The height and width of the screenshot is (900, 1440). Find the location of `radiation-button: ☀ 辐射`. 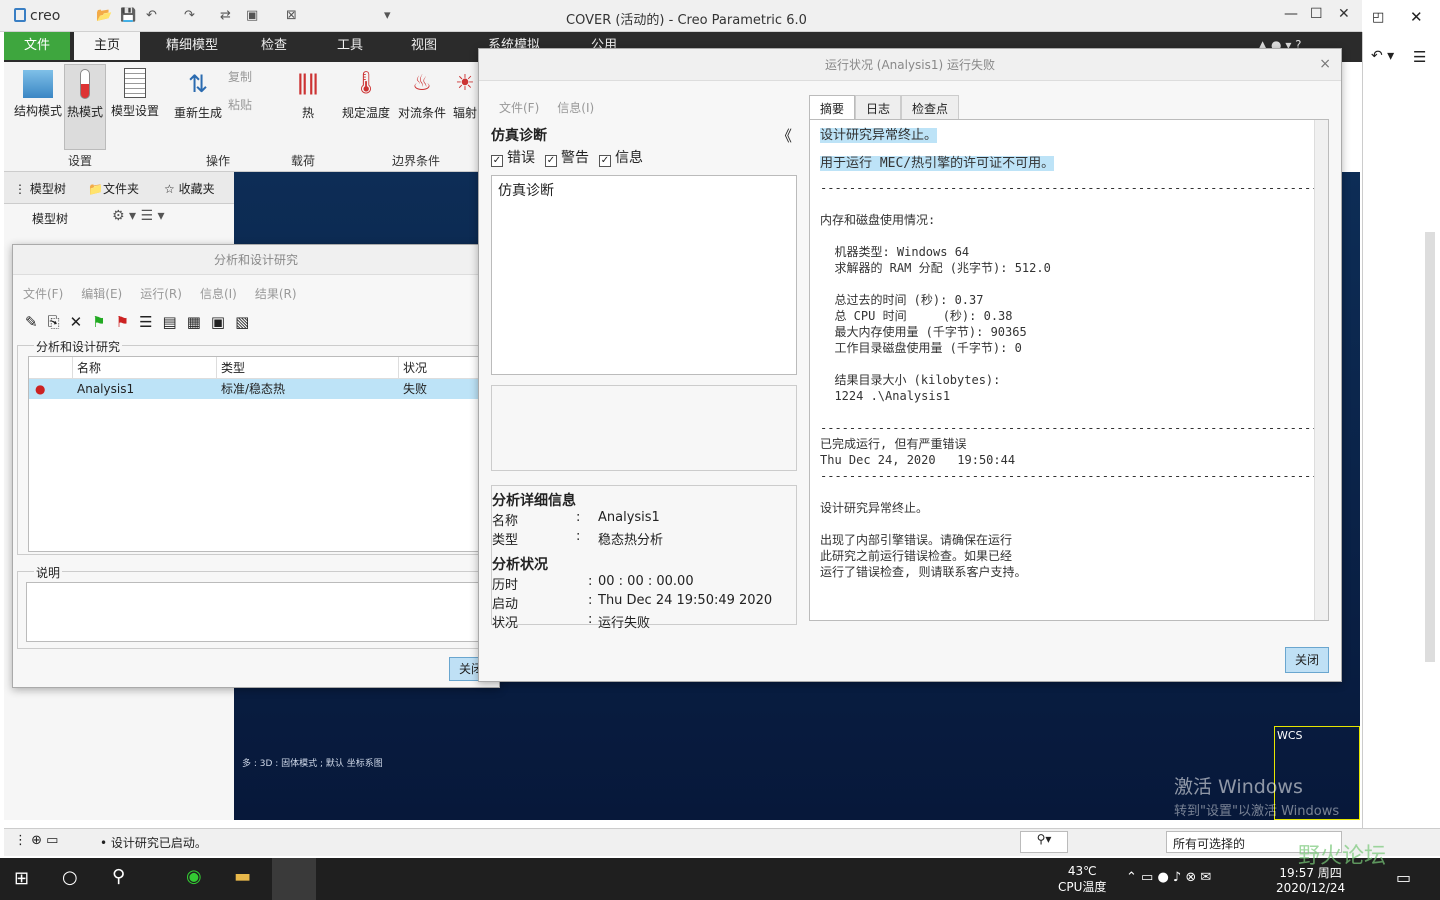

radiation-button: ☀ 辐射 is located at coordinates (465, 94).